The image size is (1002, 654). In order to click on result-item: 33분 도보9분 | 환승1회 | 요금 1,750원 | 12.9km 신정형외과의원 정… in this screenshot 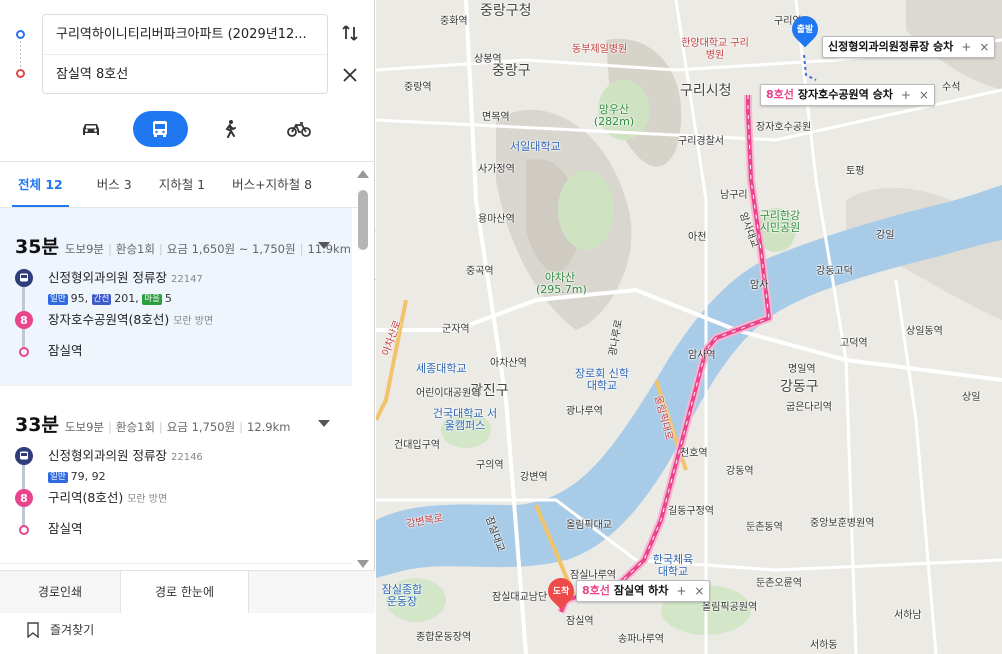, I will do `click(176, 475)`.